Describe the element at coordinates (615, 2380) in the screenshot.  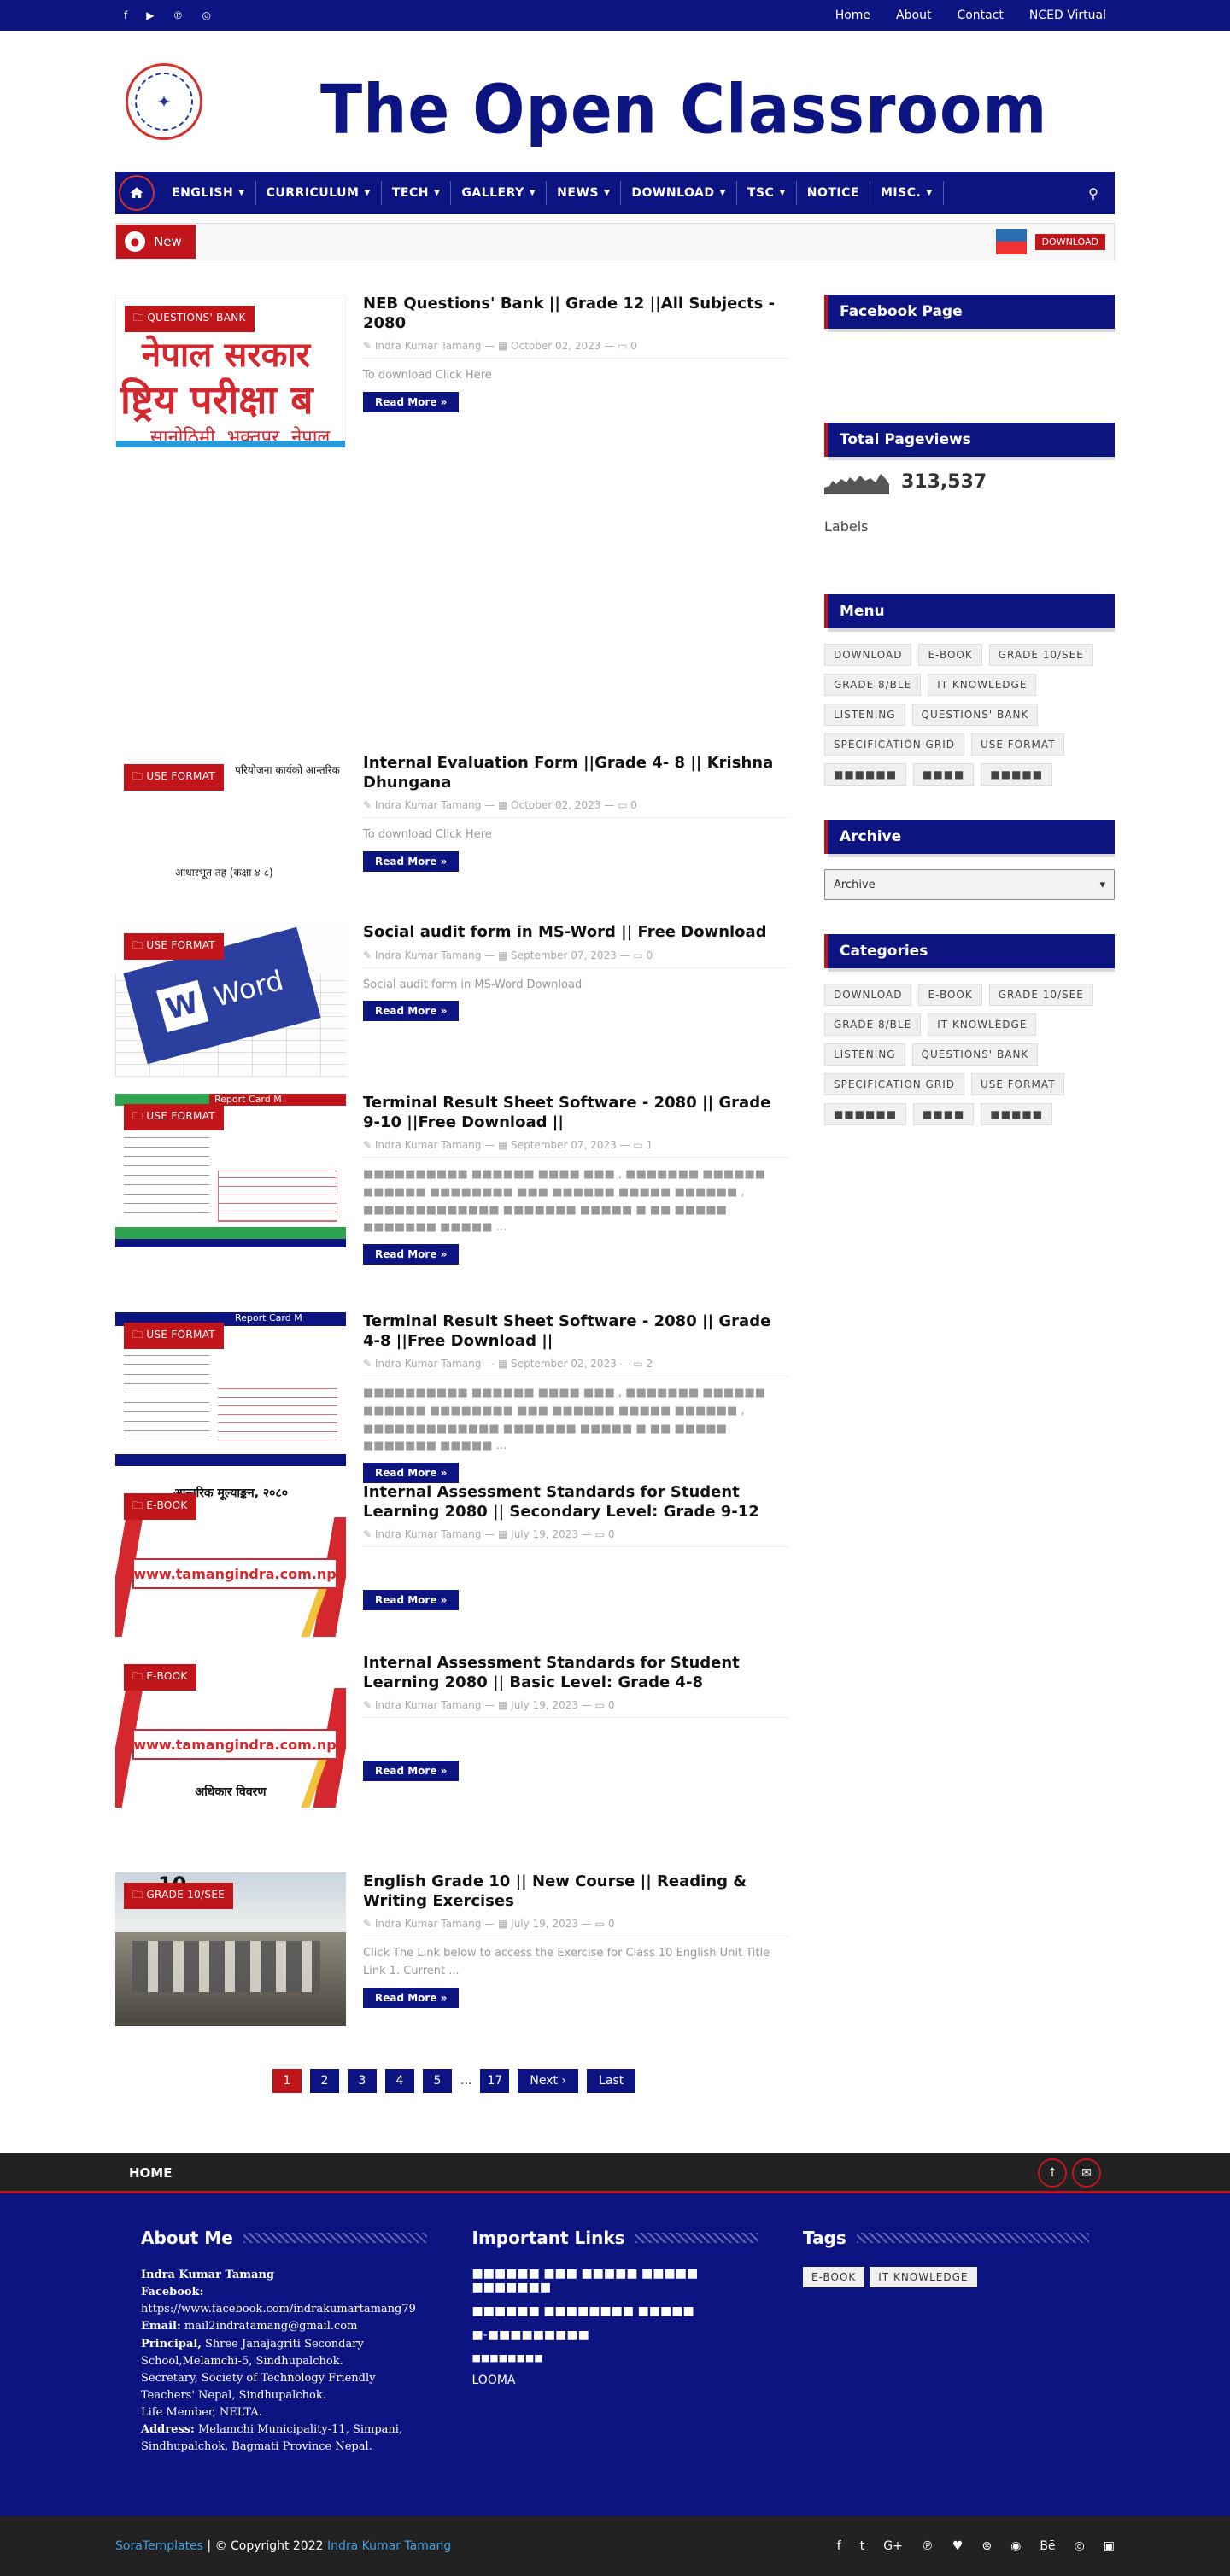
I see `footer-link: LOOMA` at that location.